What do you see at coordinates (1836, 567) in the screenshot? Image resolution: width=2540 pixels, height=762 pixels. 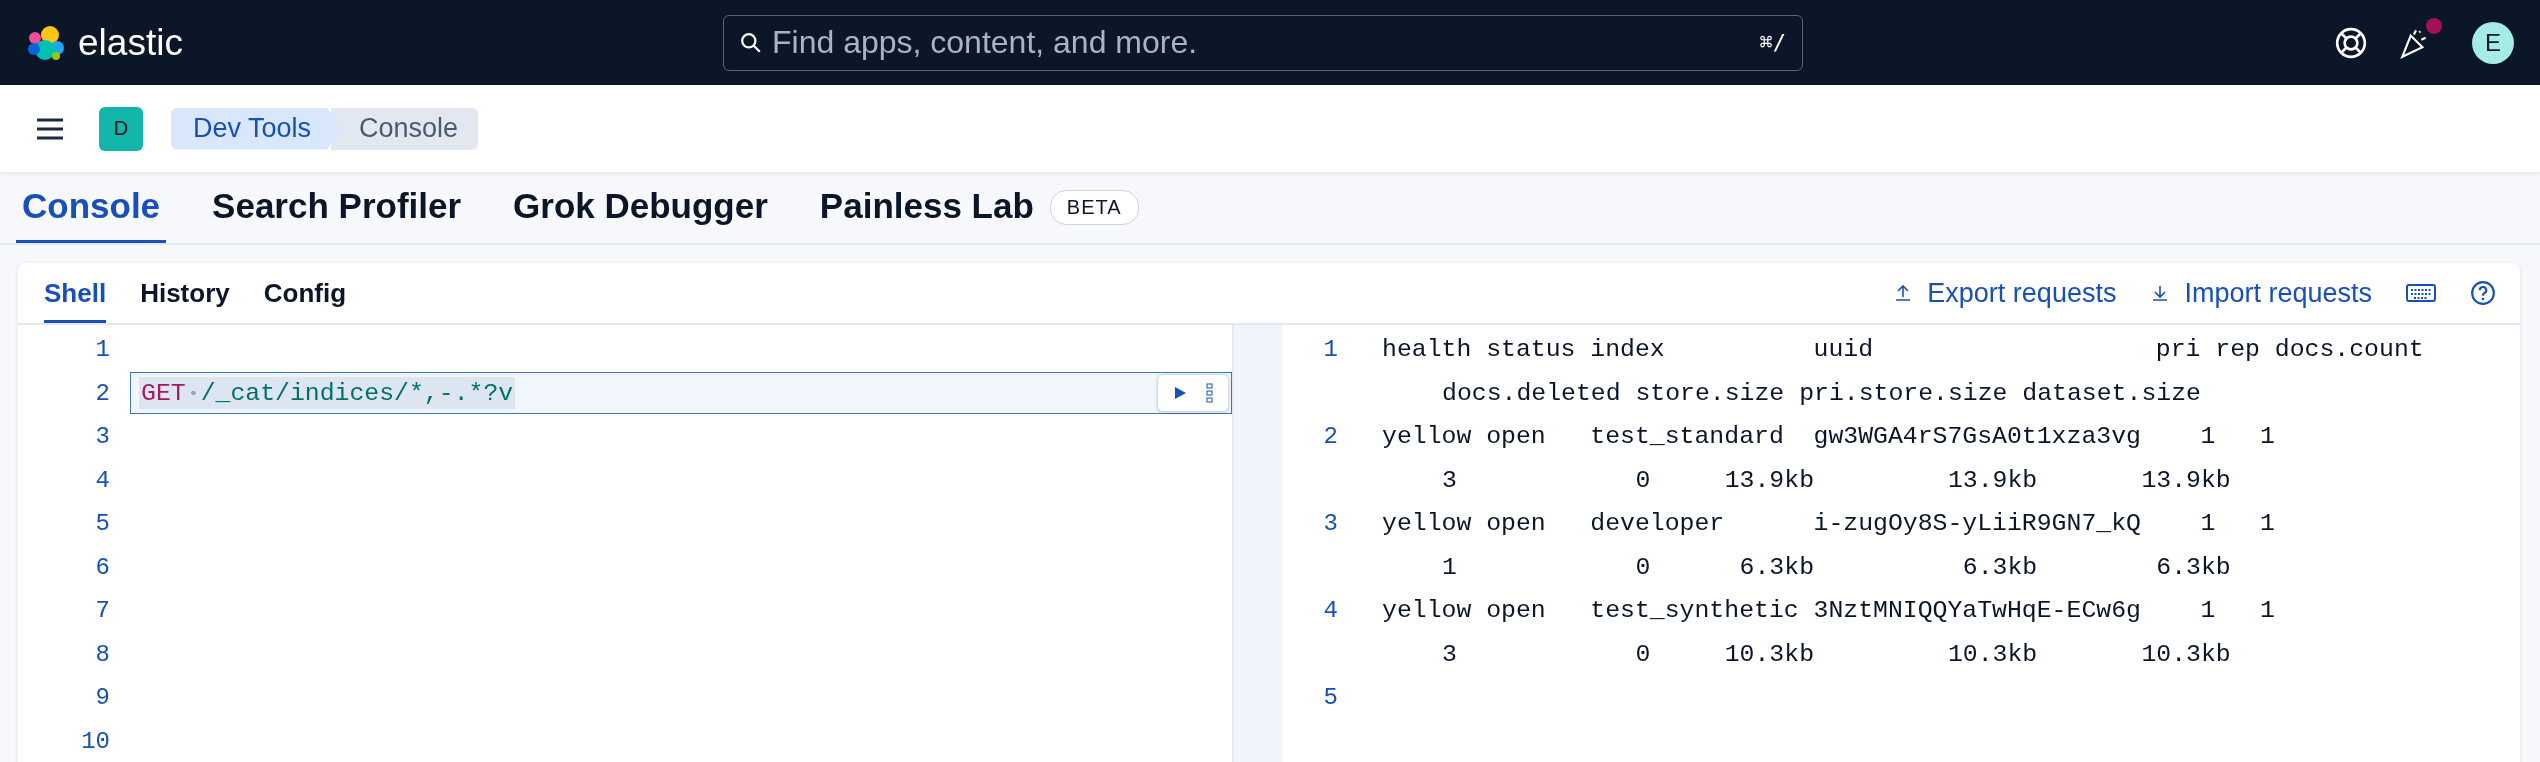 I see `output-text: 1 0 6.3kb 6.3kb 6.3kb` at bounding box center [1836, 567].